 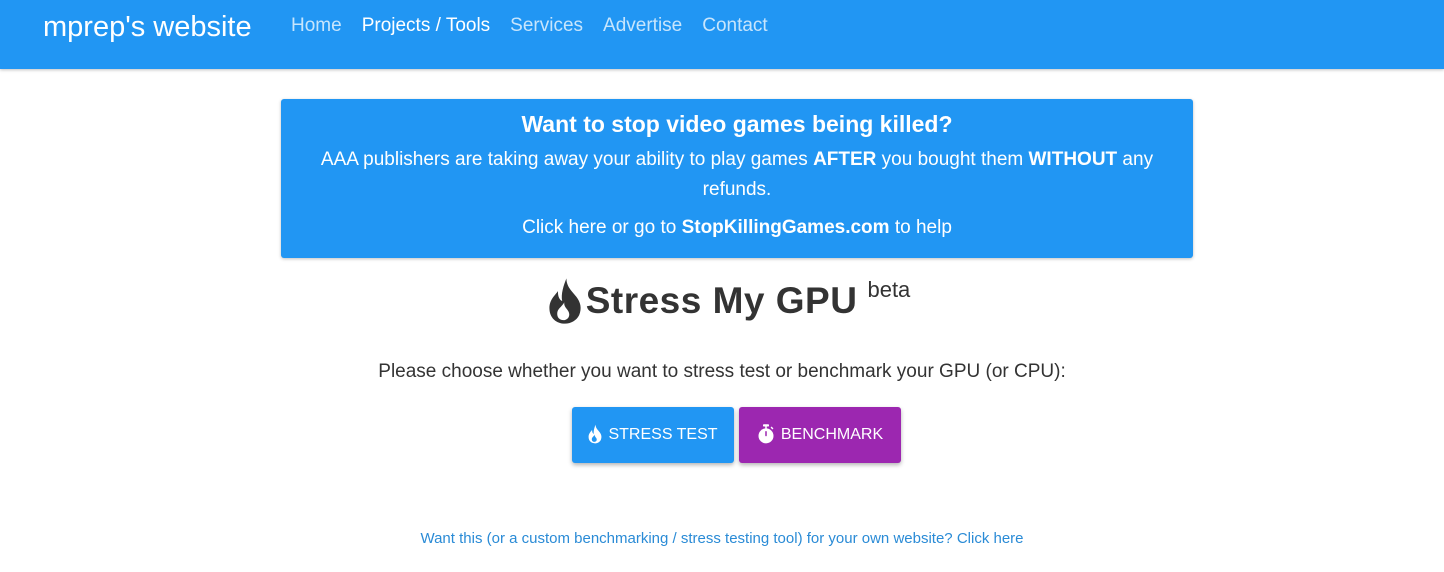 I want to click on banner-cta-part2: to help, so click(x=920, y=227).